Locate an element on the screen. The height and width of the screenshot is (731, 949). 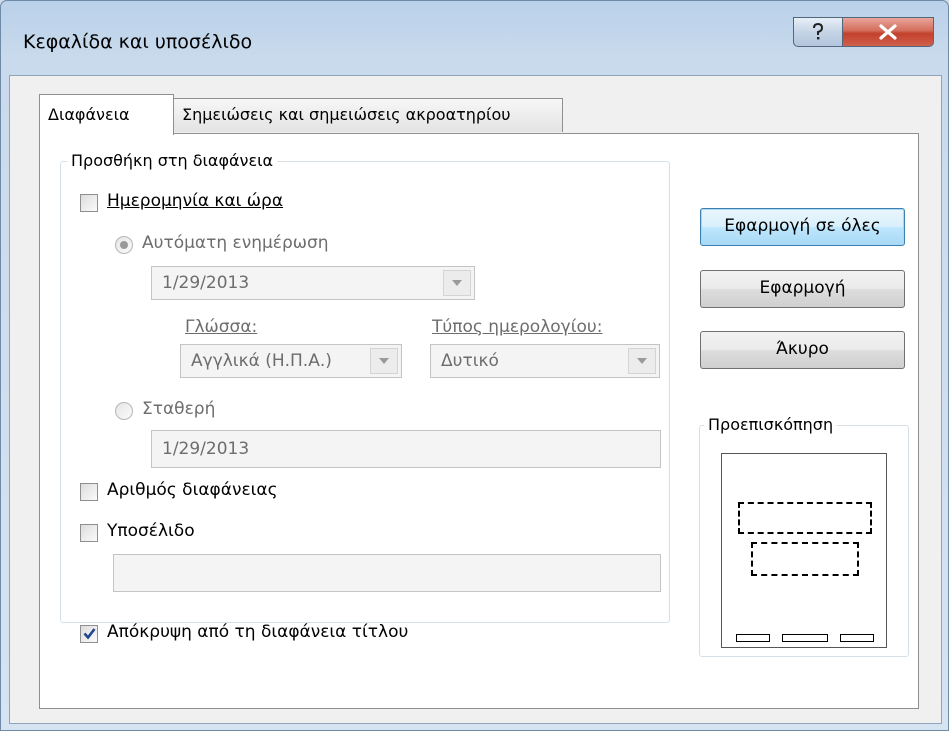
auto-date-dropdown-button is located at coordinates (457, 283).